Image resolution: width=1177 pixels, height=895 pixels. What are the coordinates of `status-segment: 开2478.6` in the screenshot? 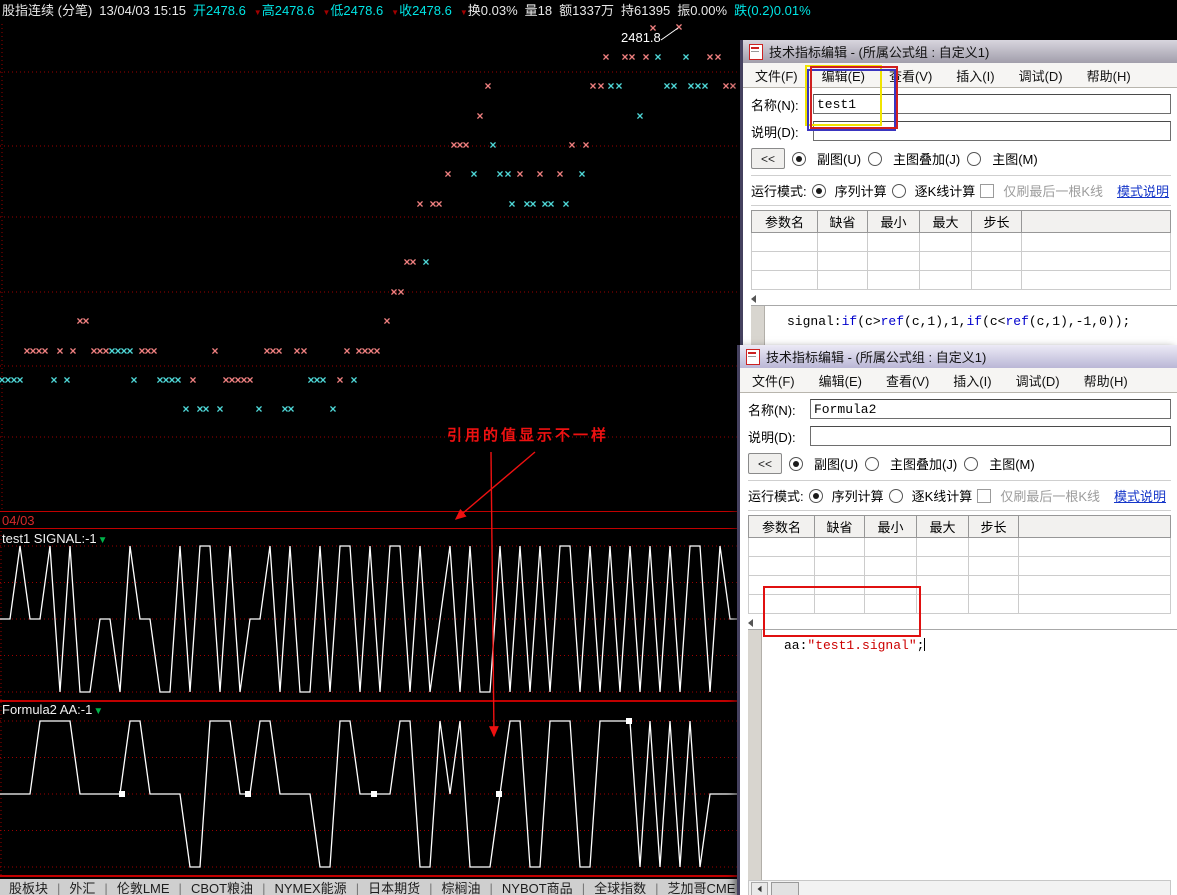 It's located at (219, 10).